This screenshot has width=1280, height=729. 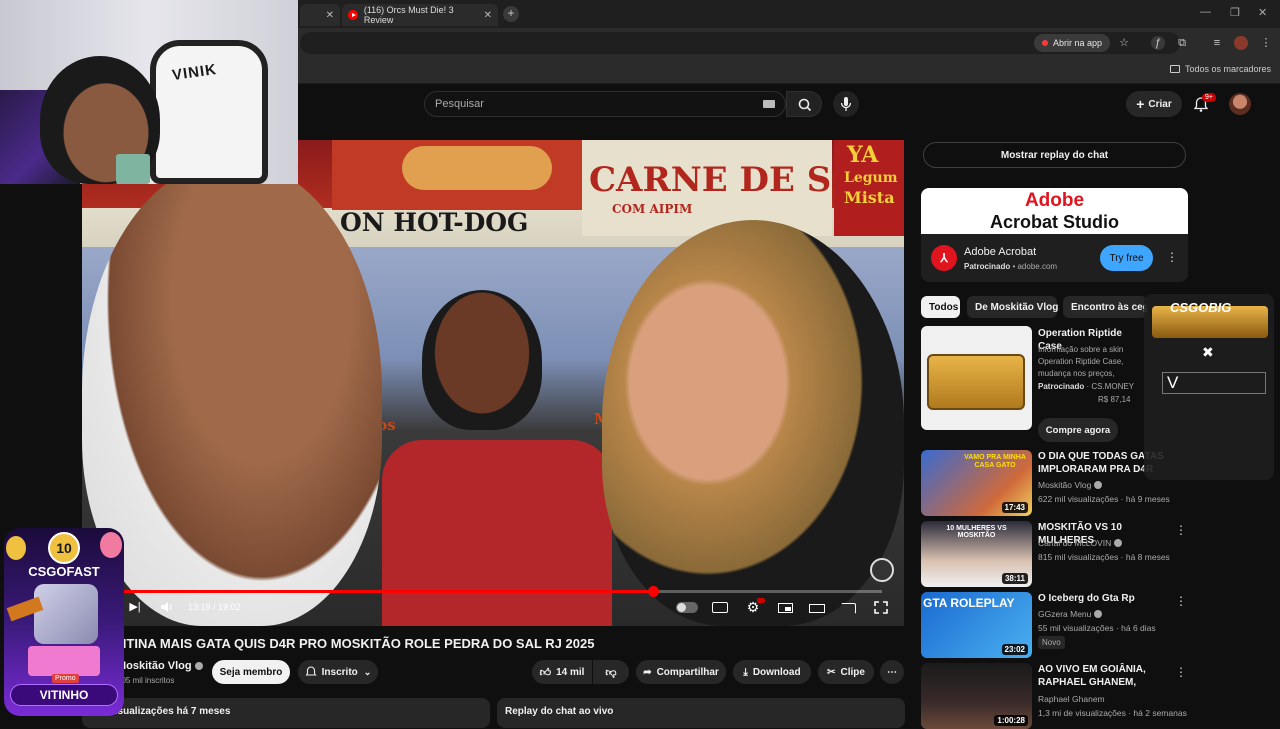 What do you see at coordinates (701, 713) in the screenshot?
I see `live-chat-replay-box: Replay do chat ao vivo` at bounding box center [701, 713].